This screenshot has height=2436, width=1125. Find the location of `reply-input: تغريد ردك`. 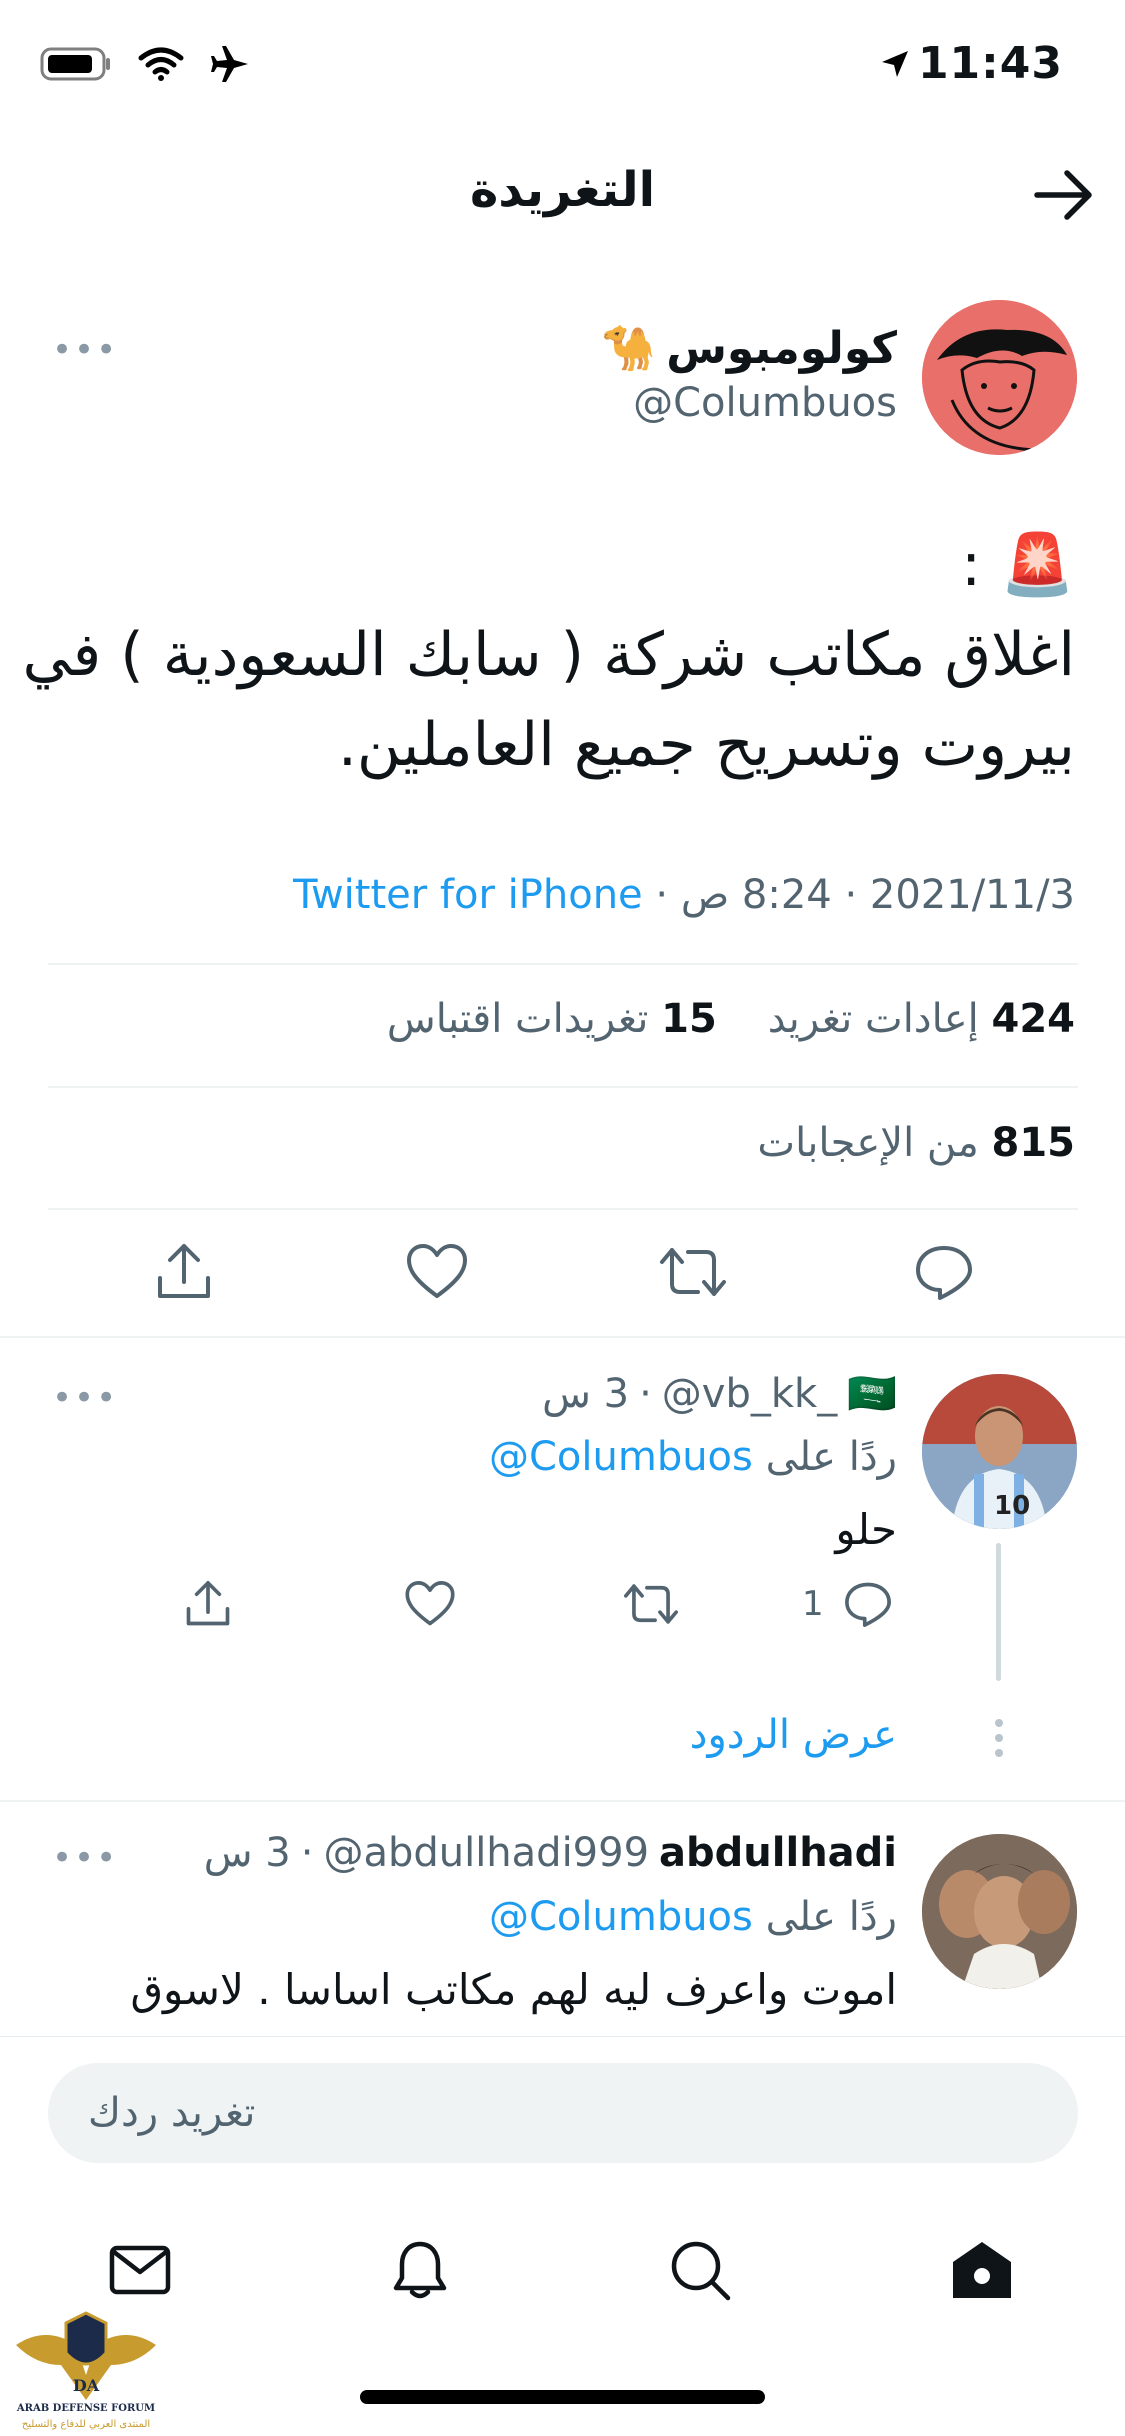

reply-input: تغريد ردك is located at coordinates (563, 2113).